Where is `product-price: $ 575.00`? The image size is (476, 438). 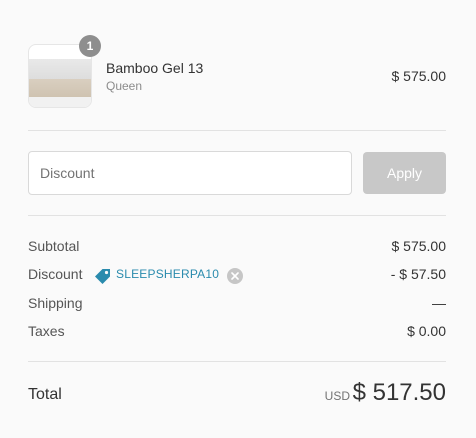 product-price: $ 575.00 is located at coordinates (419, 76).